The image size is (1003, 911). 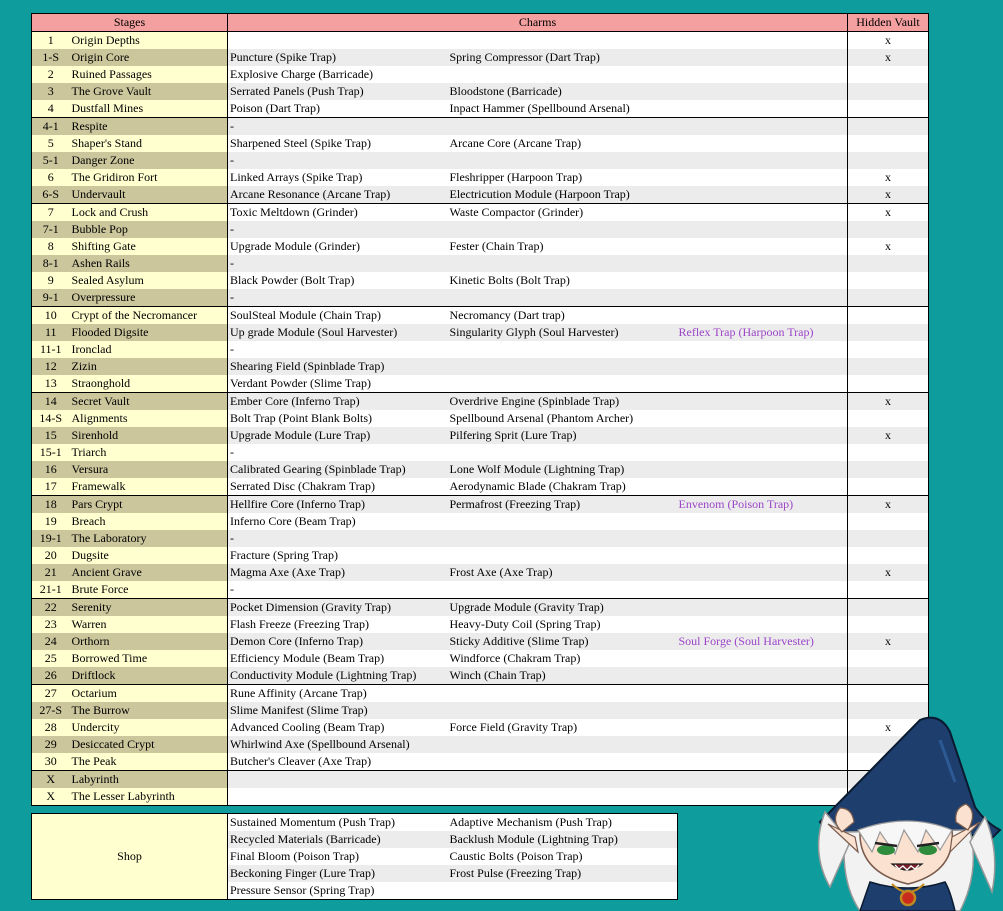 I want to click on charm-cell: Demon Core (Inferno Trap), so click(x=337, y=641).